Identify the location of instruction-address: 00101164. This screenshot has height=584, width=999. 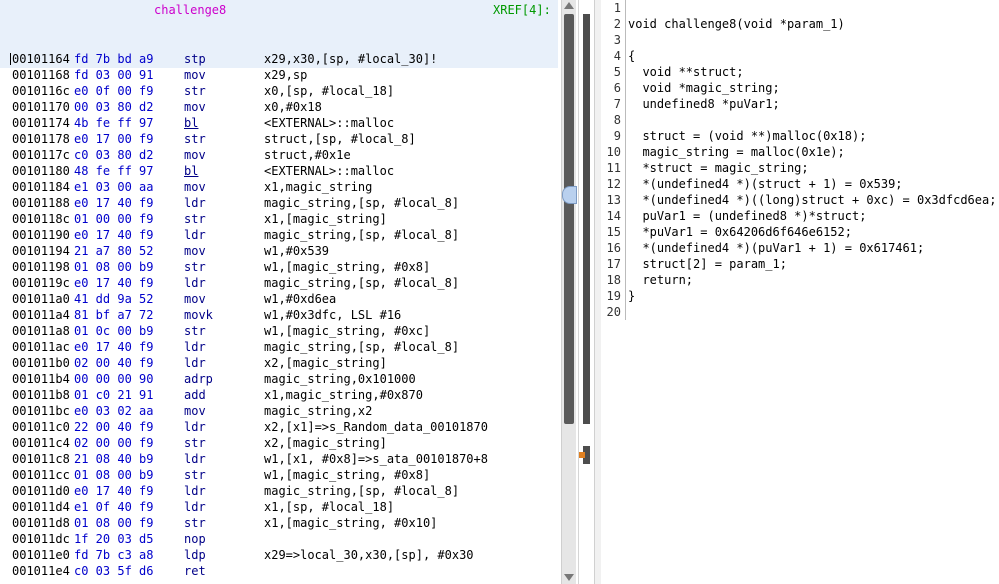
(41, 59).